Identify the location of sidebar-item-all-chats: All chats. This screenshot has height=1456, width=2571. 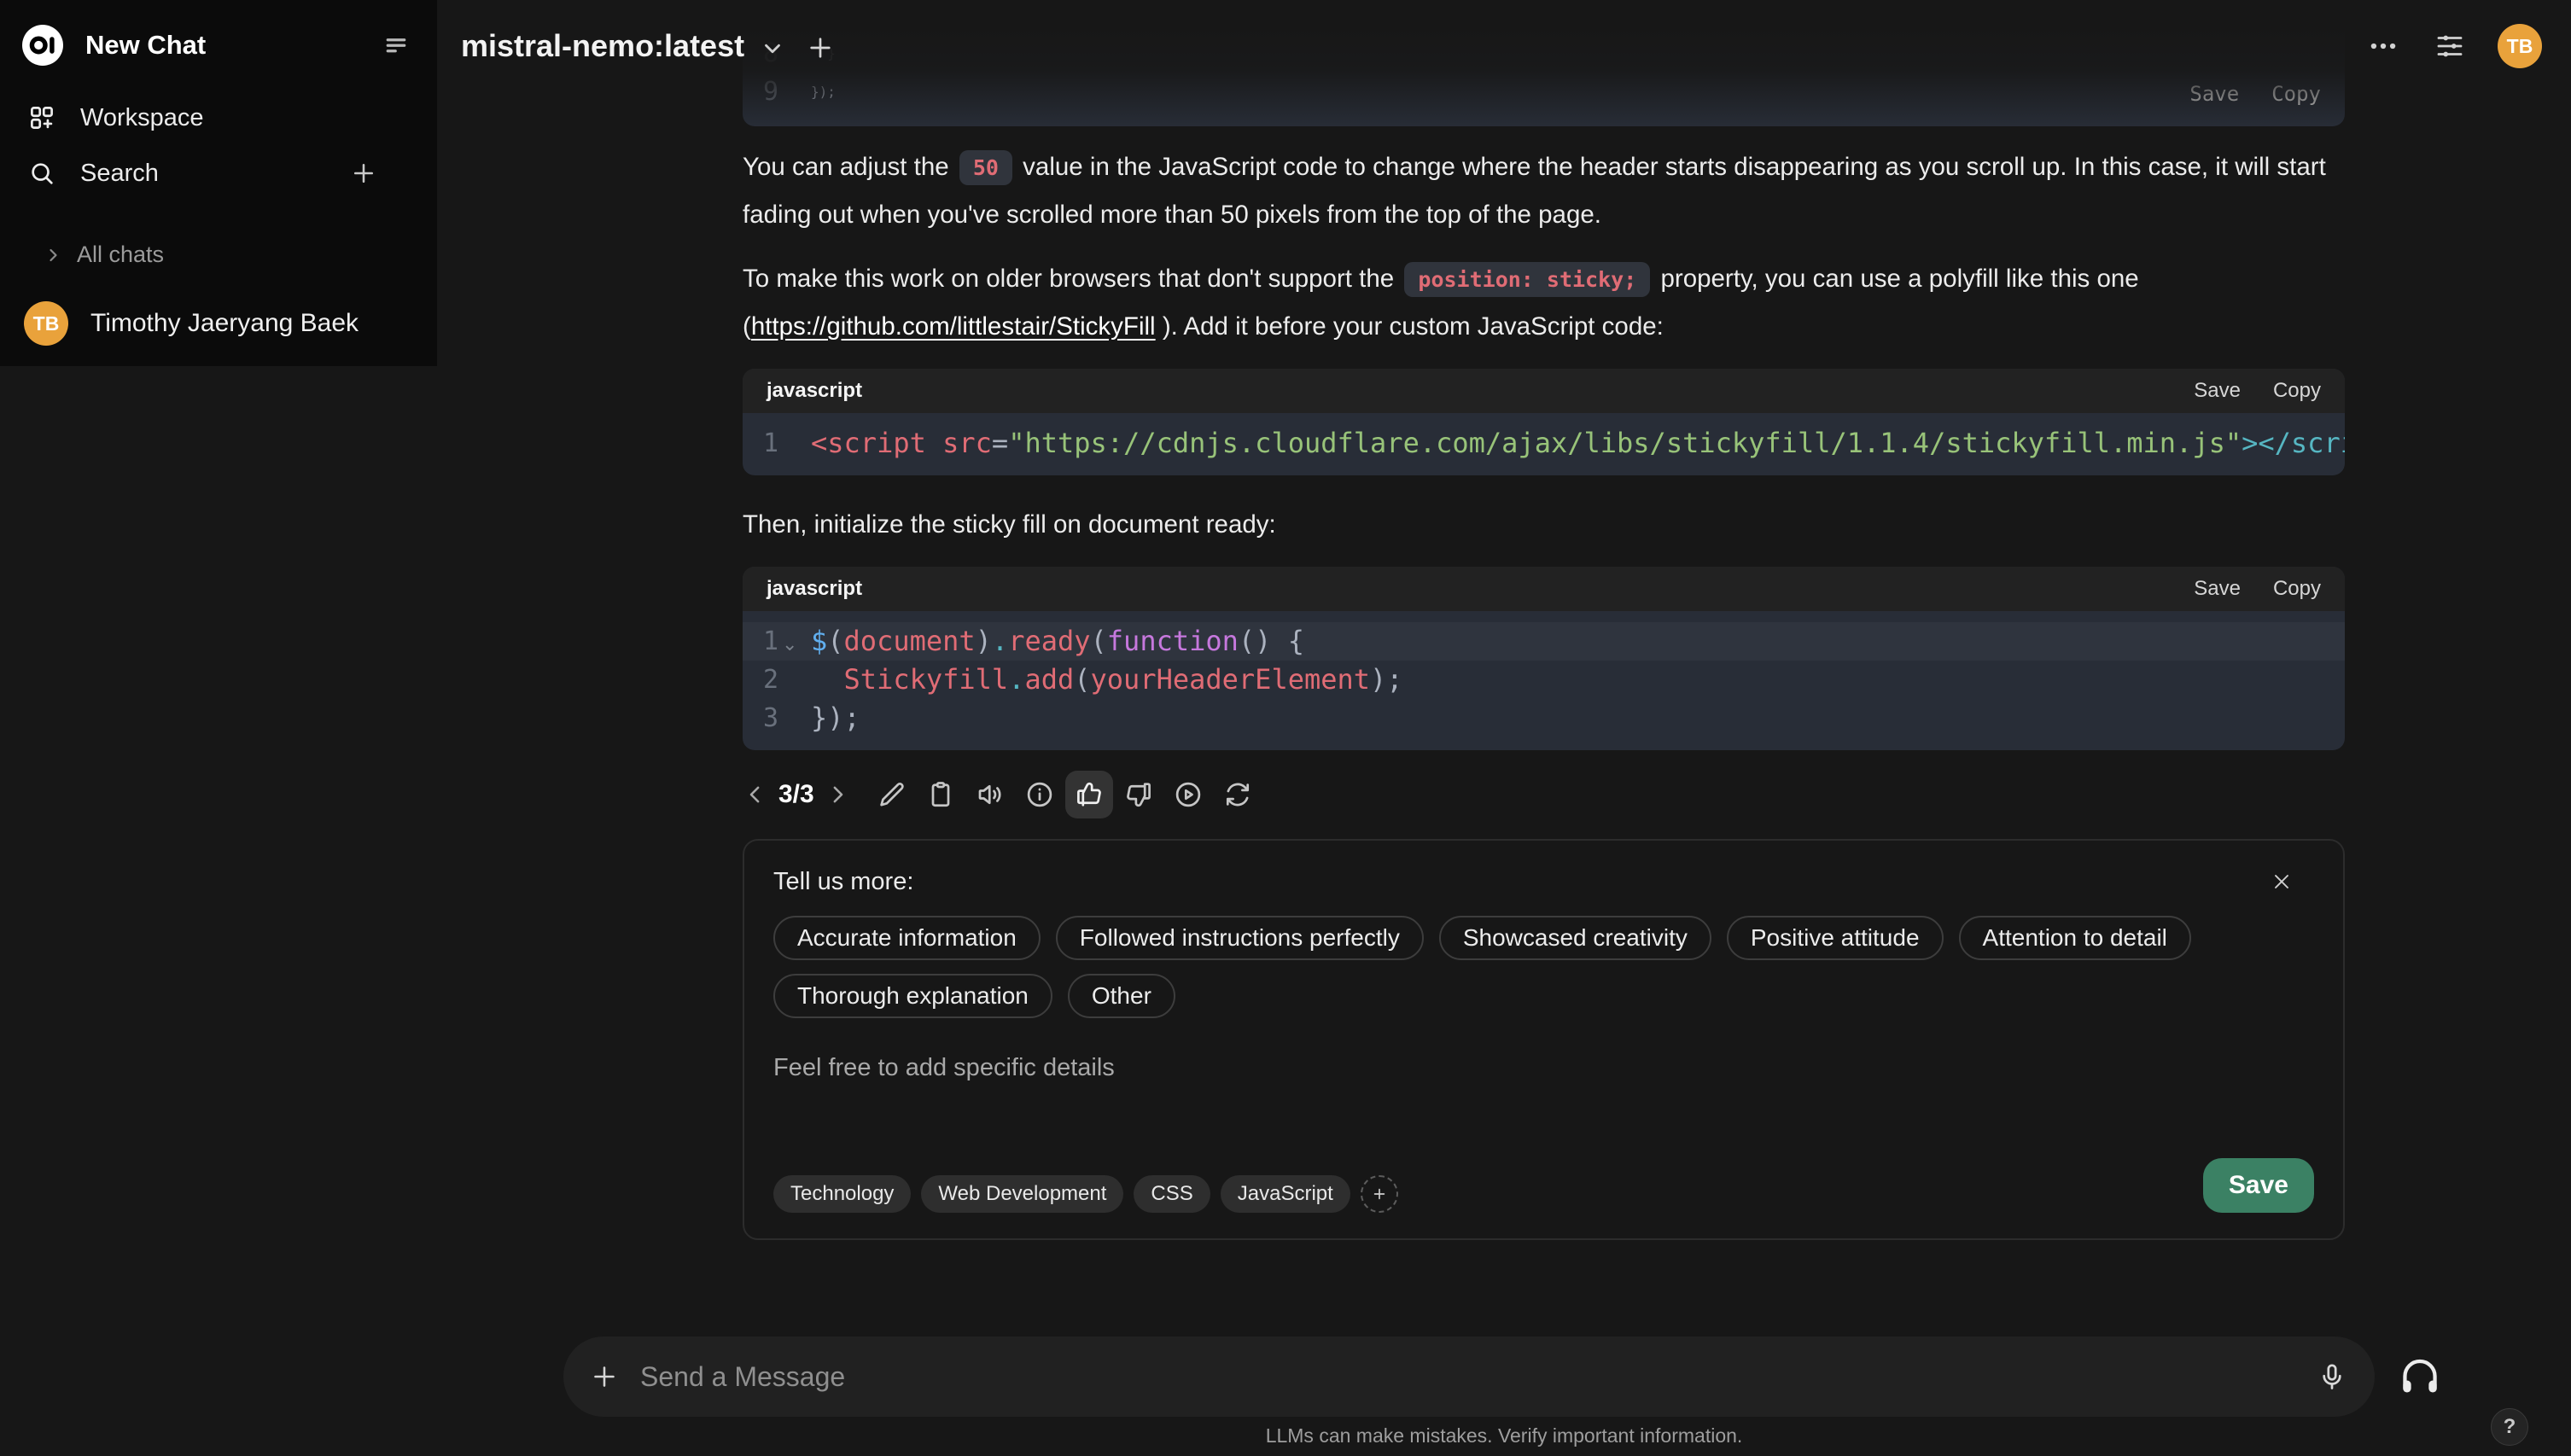
(219, 254).